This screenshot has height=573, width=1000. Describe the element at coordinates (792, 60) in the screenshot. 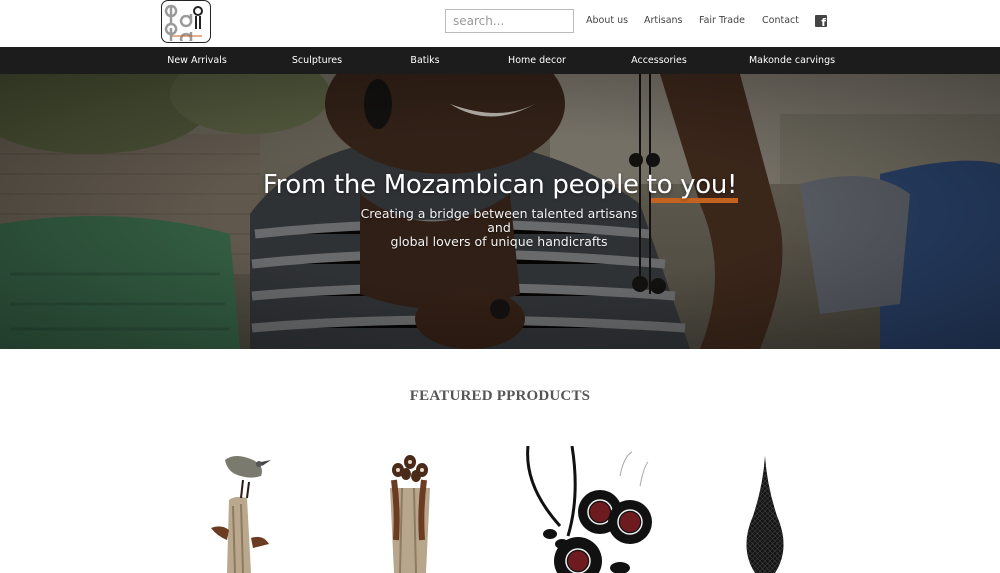

I see `category-makonde-carvings: Makonde carvings` at that location.